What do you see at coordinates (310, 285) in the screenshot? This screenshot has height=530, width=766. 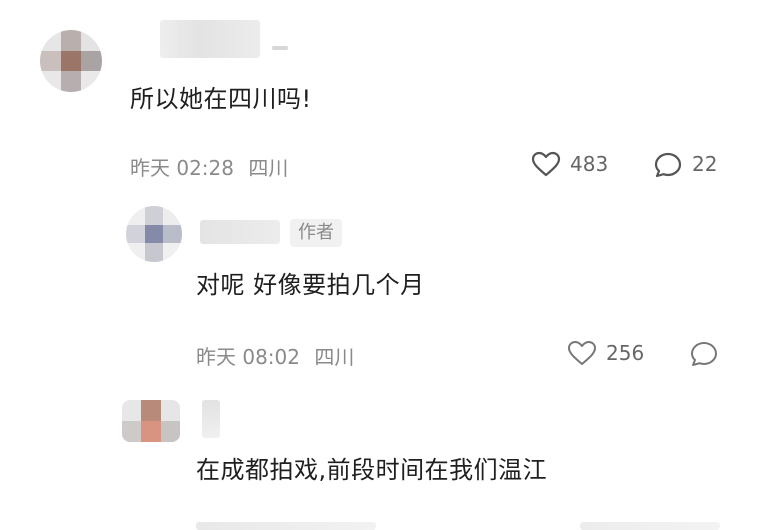 I see `comment-text: 对呢 好像要拍几个月` at bounding box center [310, 285].